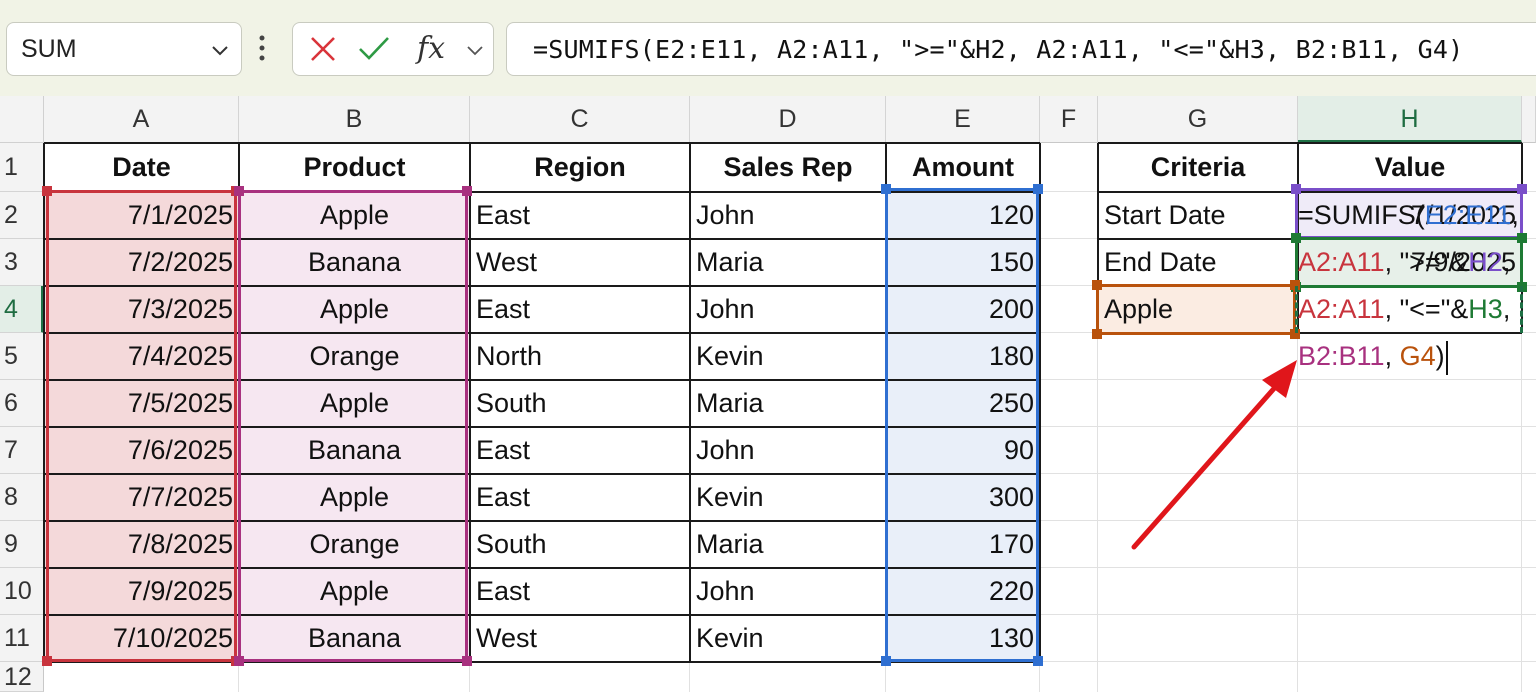  Describe the element at coordinates (49, 49) in the screenshot. I see `name-box-value: SUM` at that location.